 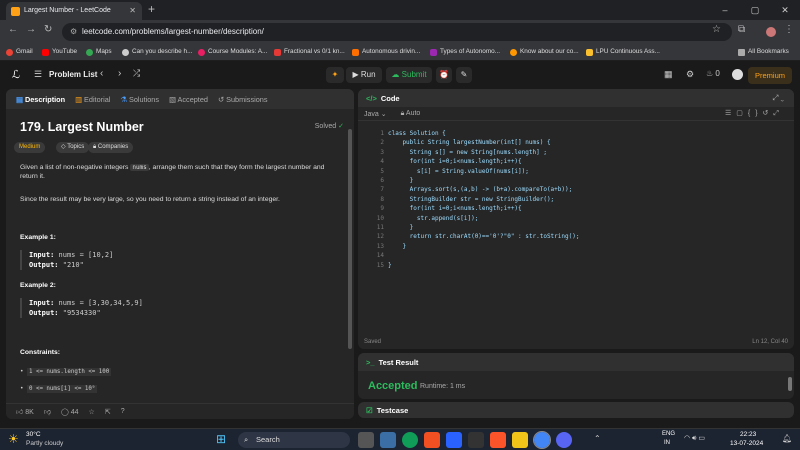 I want to click on widget-icon, so click(x=388, y=440).